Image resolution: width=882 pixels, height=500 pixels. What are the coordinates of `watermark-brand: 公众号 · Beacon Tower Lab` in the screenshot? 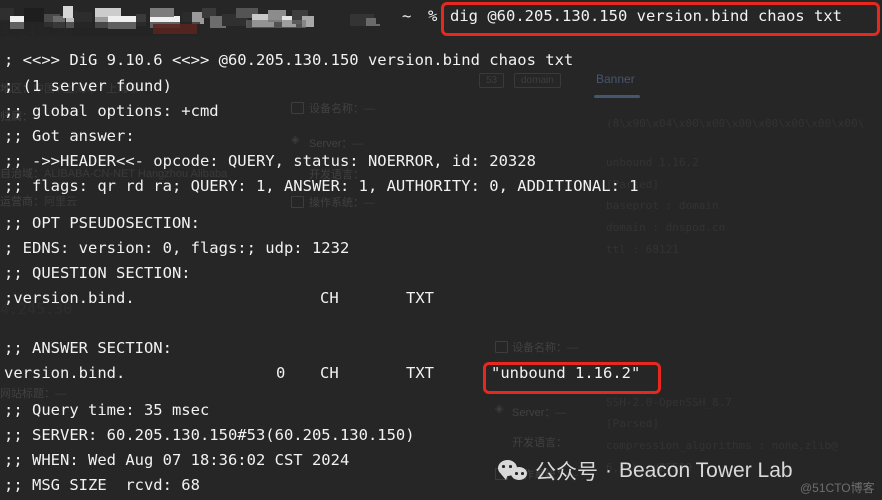 It's located at (645, 471).